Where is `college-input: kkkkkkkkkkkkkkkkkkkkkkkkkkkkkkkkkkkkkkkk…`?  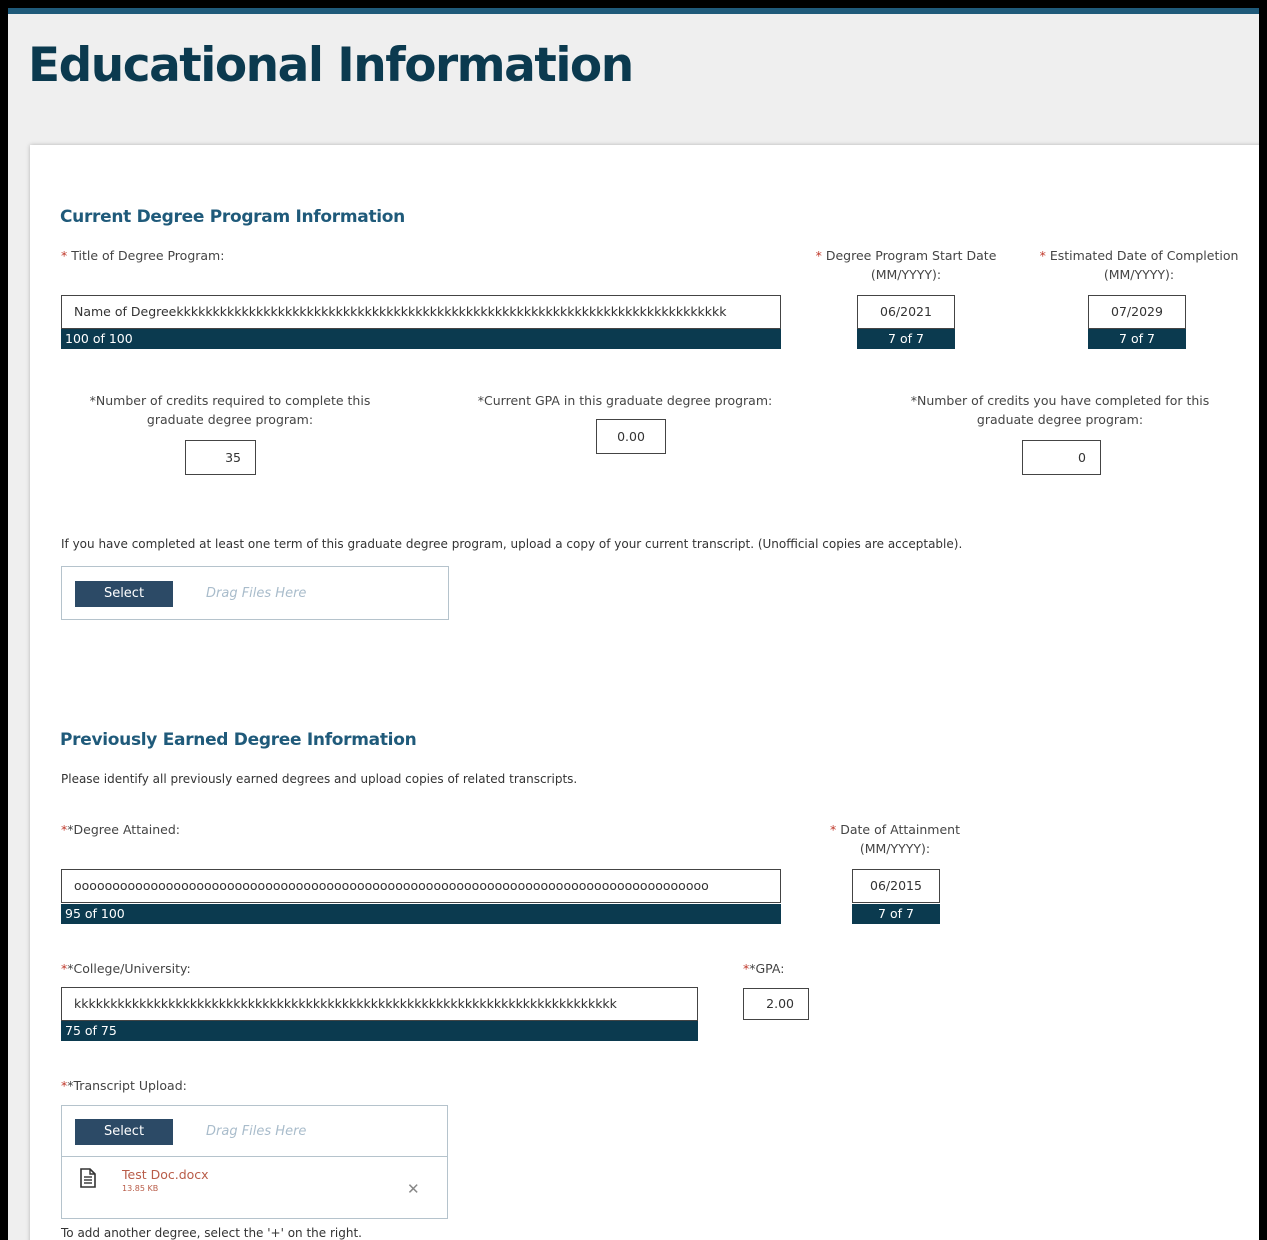
college-input: kkkkkkkkkkkkkkkkkkkkkkkkkkkkkkkkkkkkkkkk… is located at coordinates (379, 1004).